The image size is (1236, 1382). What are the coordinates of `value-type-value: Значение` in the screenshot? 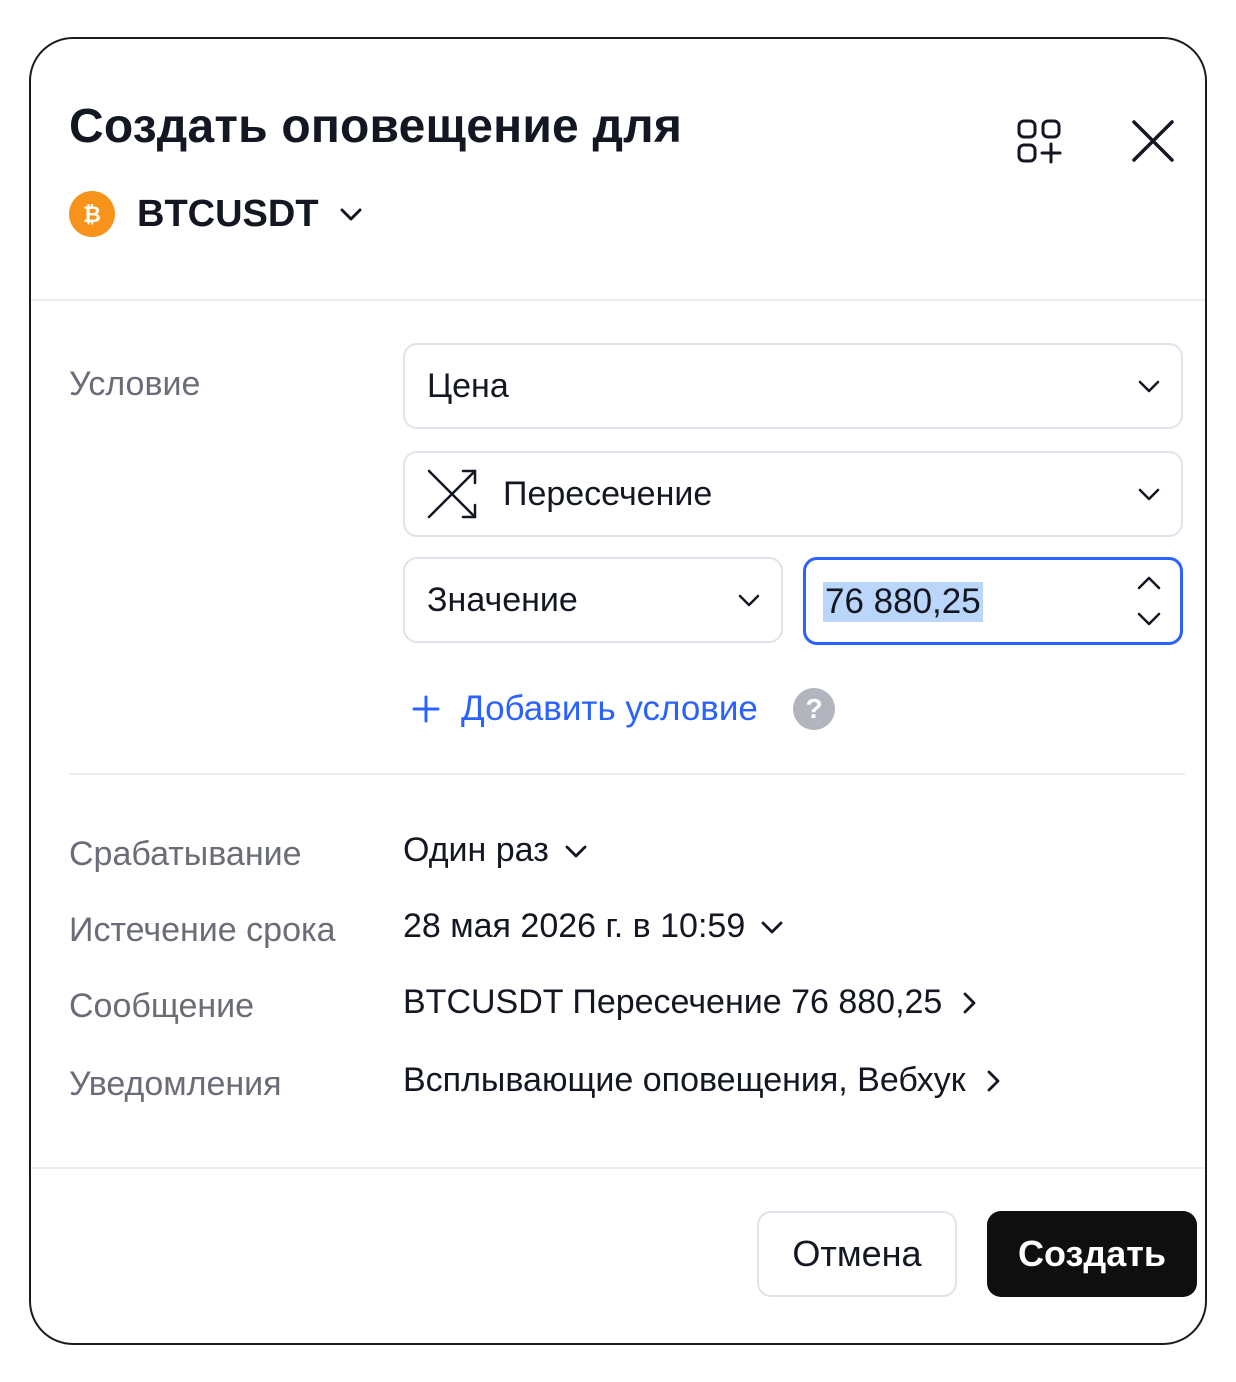 It's located at (502, 599).